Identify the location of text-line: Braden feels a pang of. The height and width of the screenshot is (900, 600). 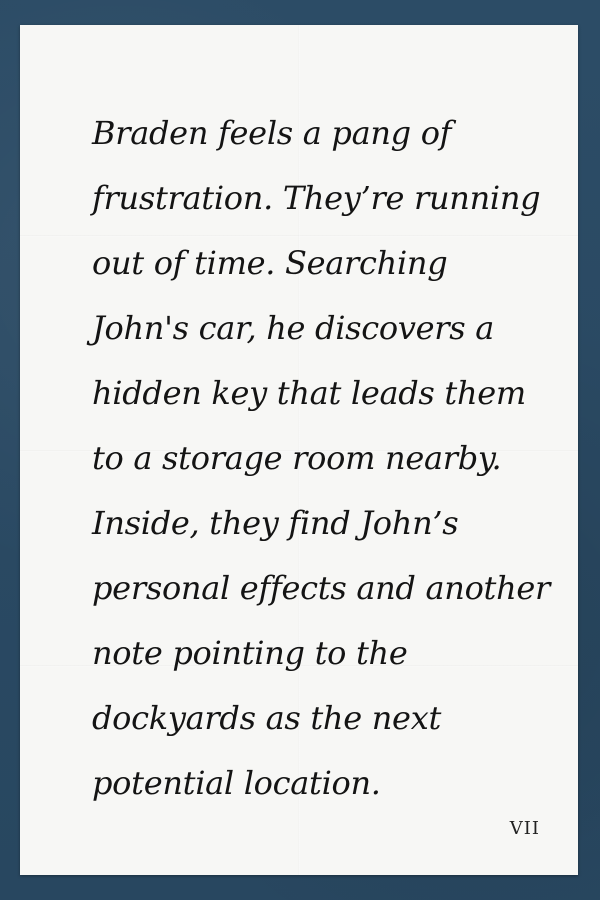
(272, 133).